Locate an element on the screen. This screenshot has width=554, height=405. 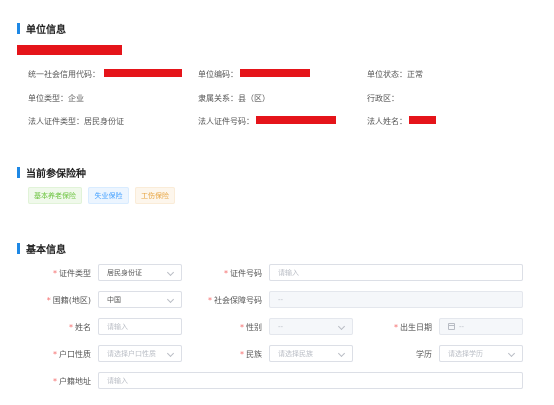
id-type-value: 居民身份证 is located at coordinates (124, 272).